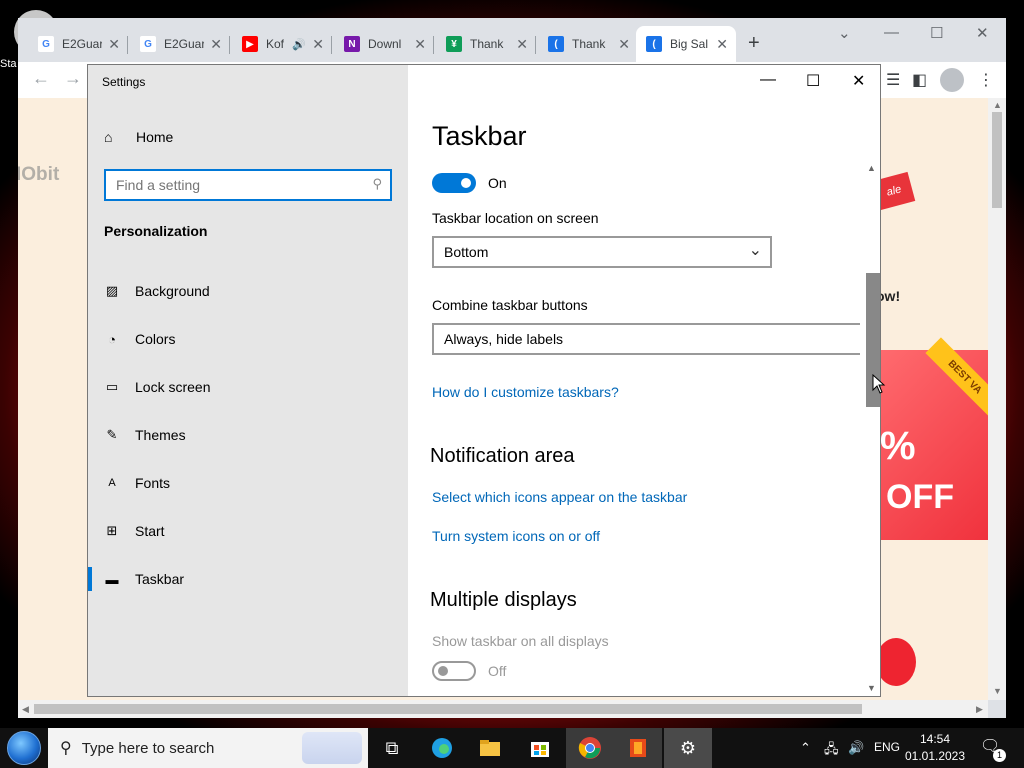 This screenshot has width=1024, height=768. What do you see at coordinates (138, 137) in the screenshot?
I see `home-nav-item: ⌂ Home` at bounding box center [138, 137].